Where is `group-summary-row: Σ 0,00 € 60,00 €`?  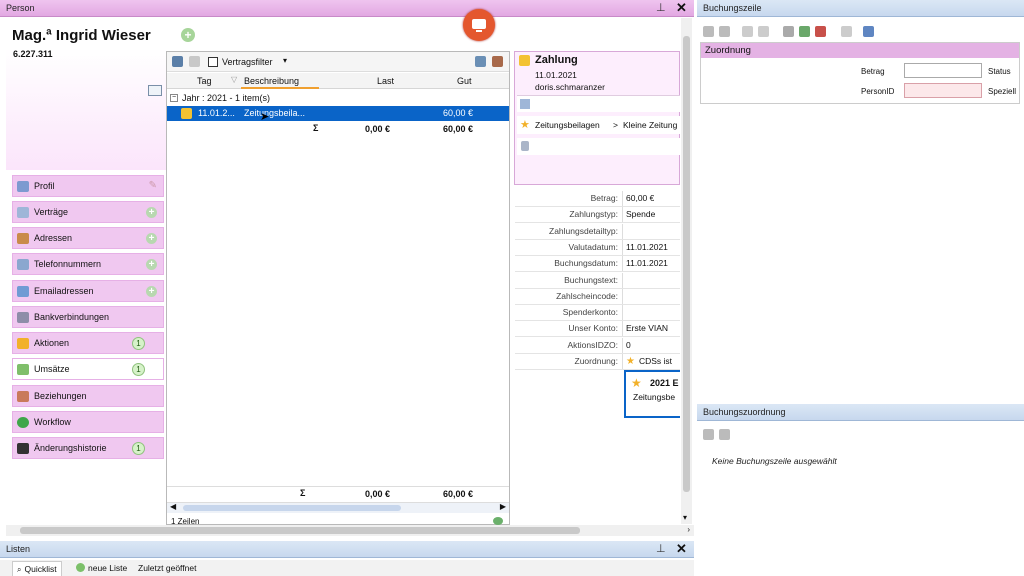
group-summary-row: Σ 0,00 € 60,00 € is located at coordinates (338, 129).